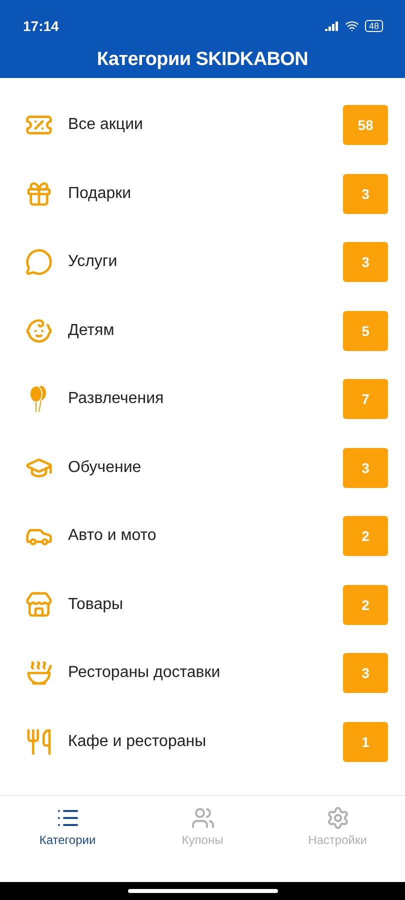  What do you see at coordinates (205, 536) in the screenshot?
I see `category-label: Авто и мото` at bounding box center [205, 536].